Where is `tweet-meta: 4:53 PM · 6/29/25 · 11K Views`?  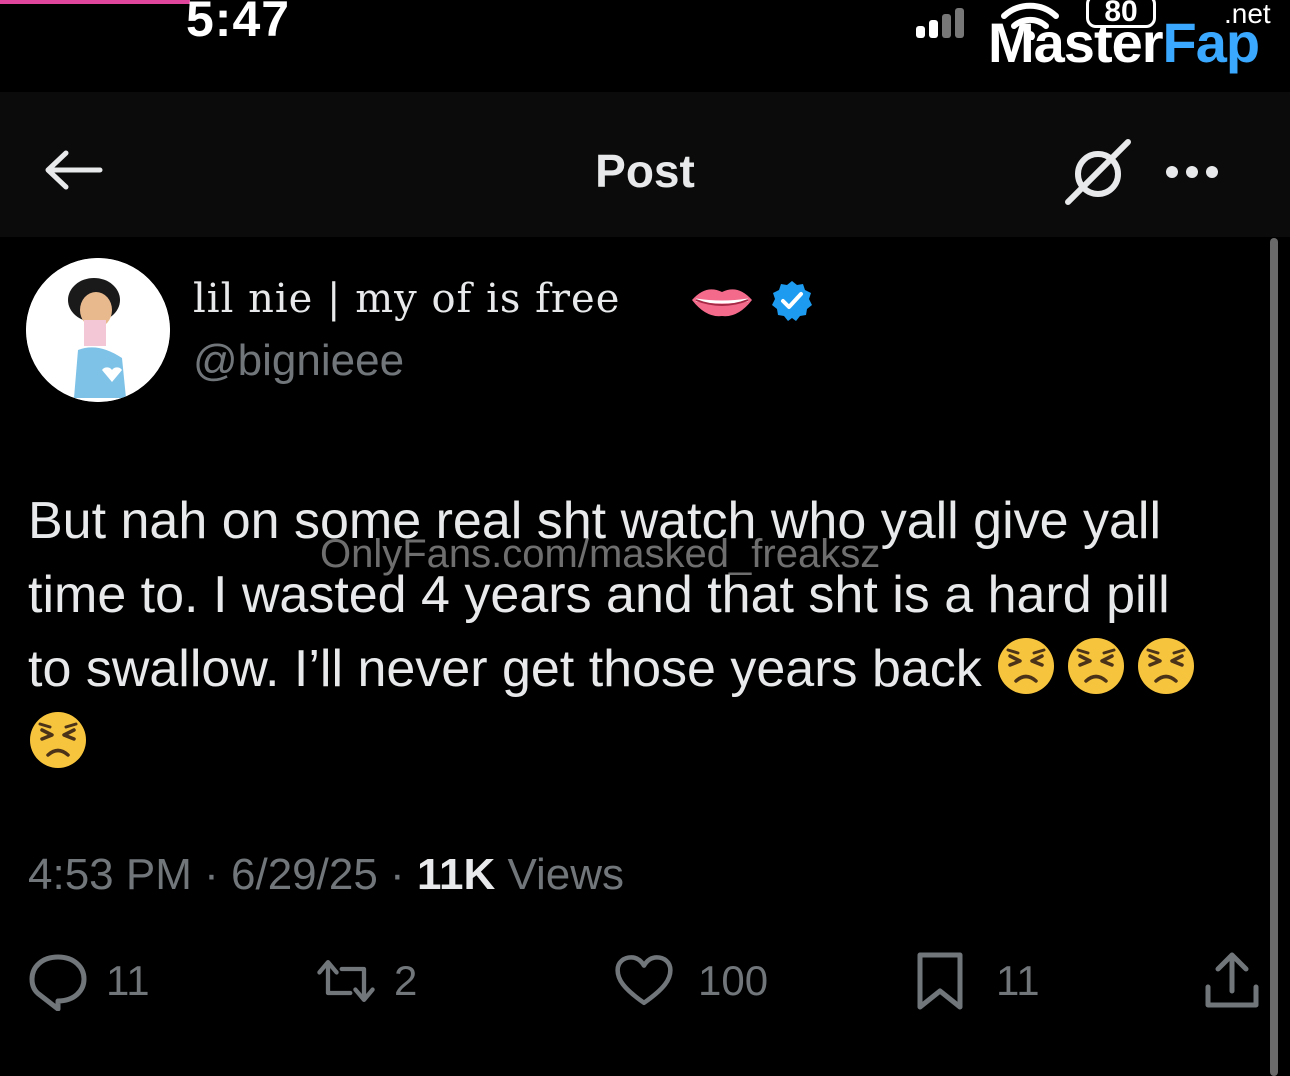
tweet-meta: 4:53 PM · 6/29/25 · 11K Views is located at coordinates (326, 875).